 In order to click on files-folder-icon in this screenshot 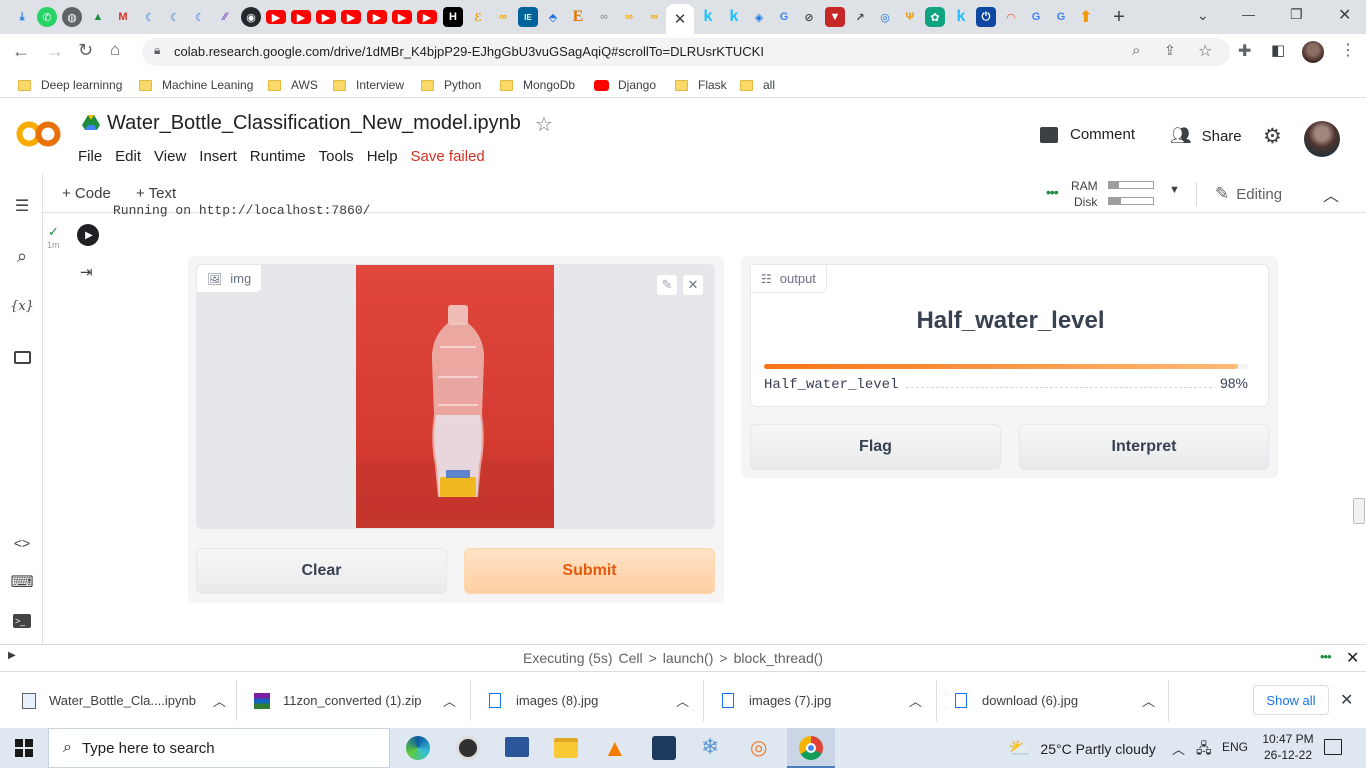, I will do `click(22, 357)`.